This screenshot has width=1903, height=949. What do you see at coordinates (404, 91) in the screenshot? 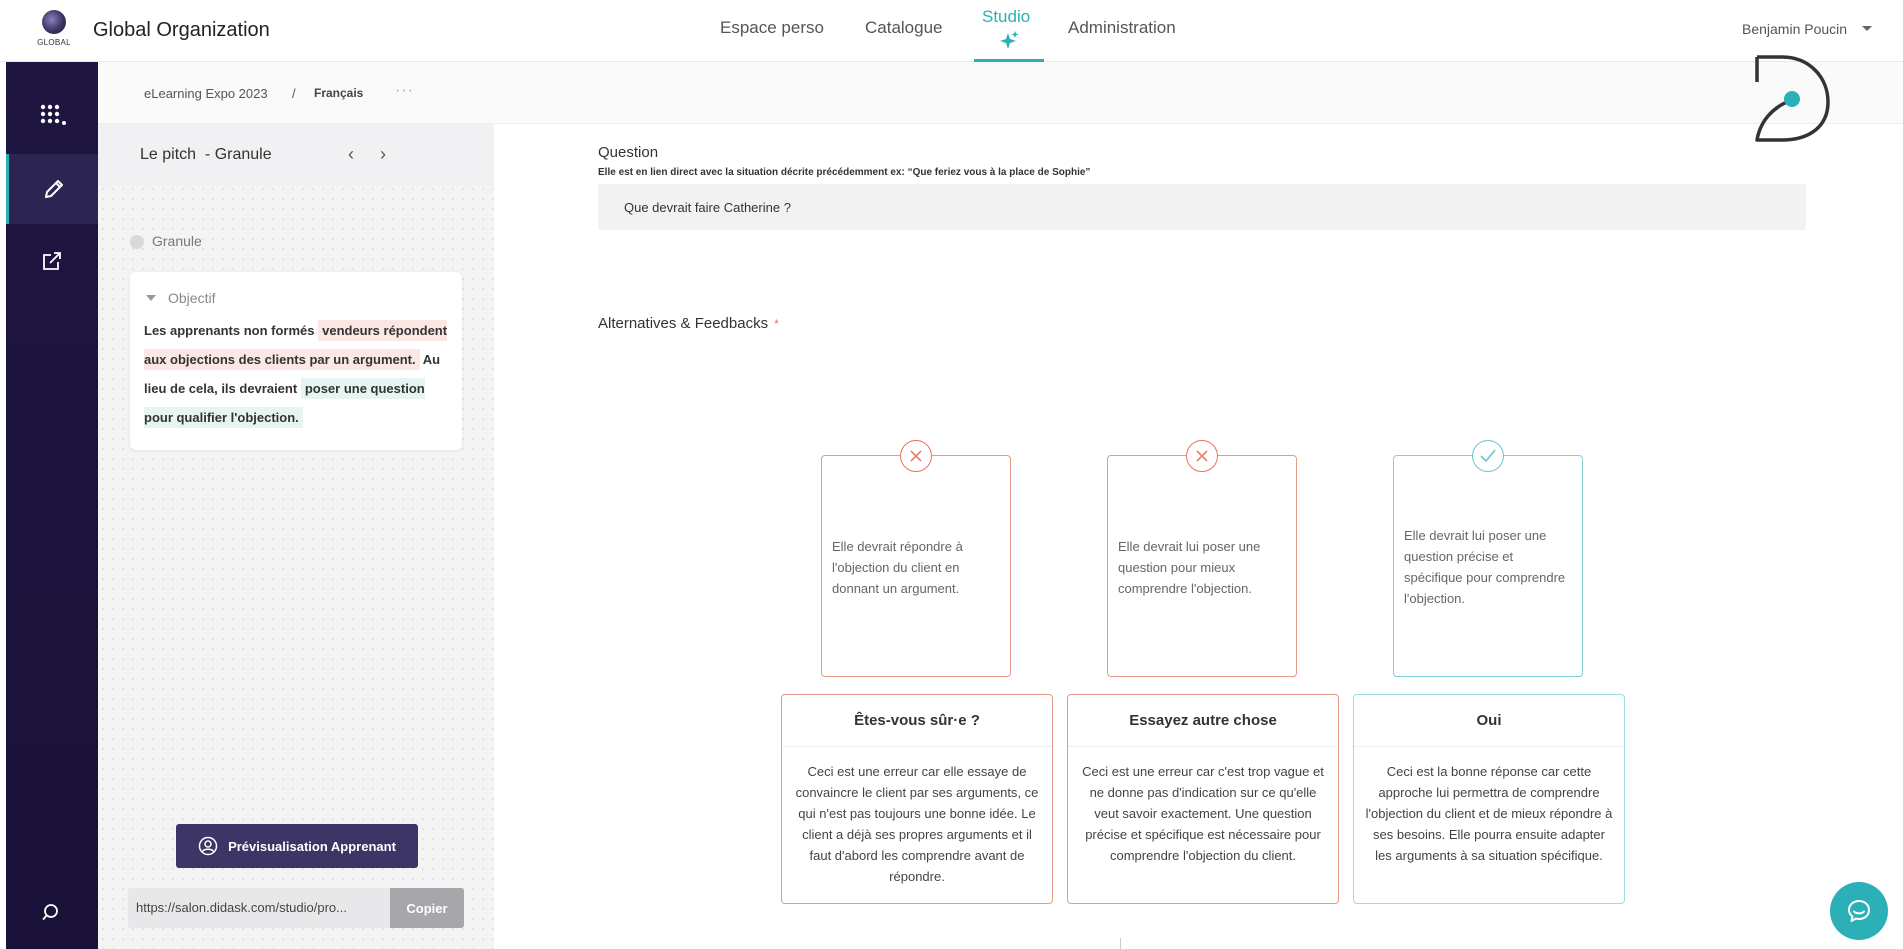
I see `more-options-button: ···` at bounding box center [404, 91].